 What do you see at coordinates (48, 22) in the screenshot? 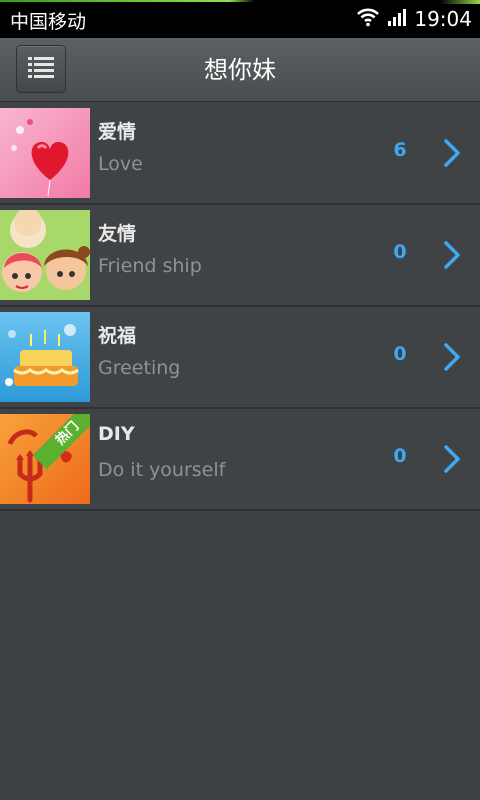
I see `carrier-name: 中国移动` at bounding box center [48, 22].